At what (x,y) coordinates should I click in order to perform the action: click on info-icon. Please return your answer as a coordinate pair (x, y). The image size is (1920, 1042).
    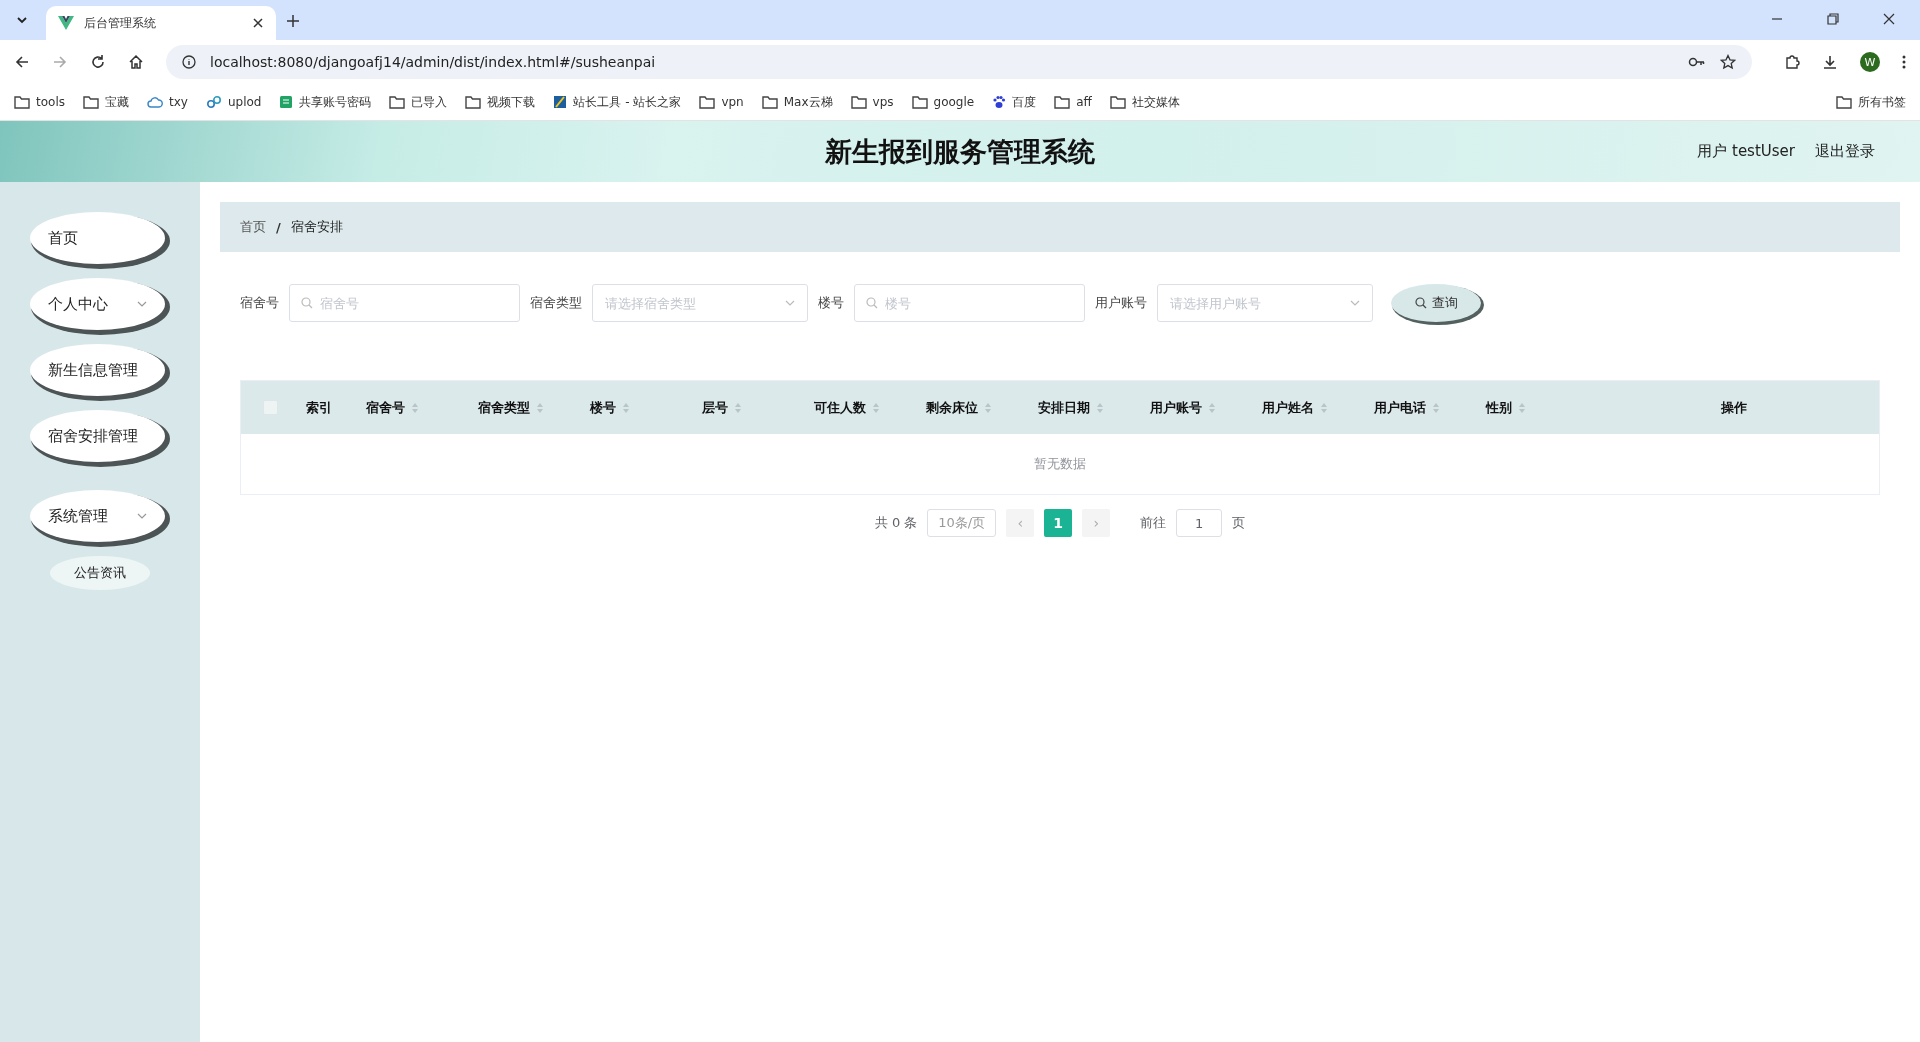
    Looking at the image, I should click on (189, 62).